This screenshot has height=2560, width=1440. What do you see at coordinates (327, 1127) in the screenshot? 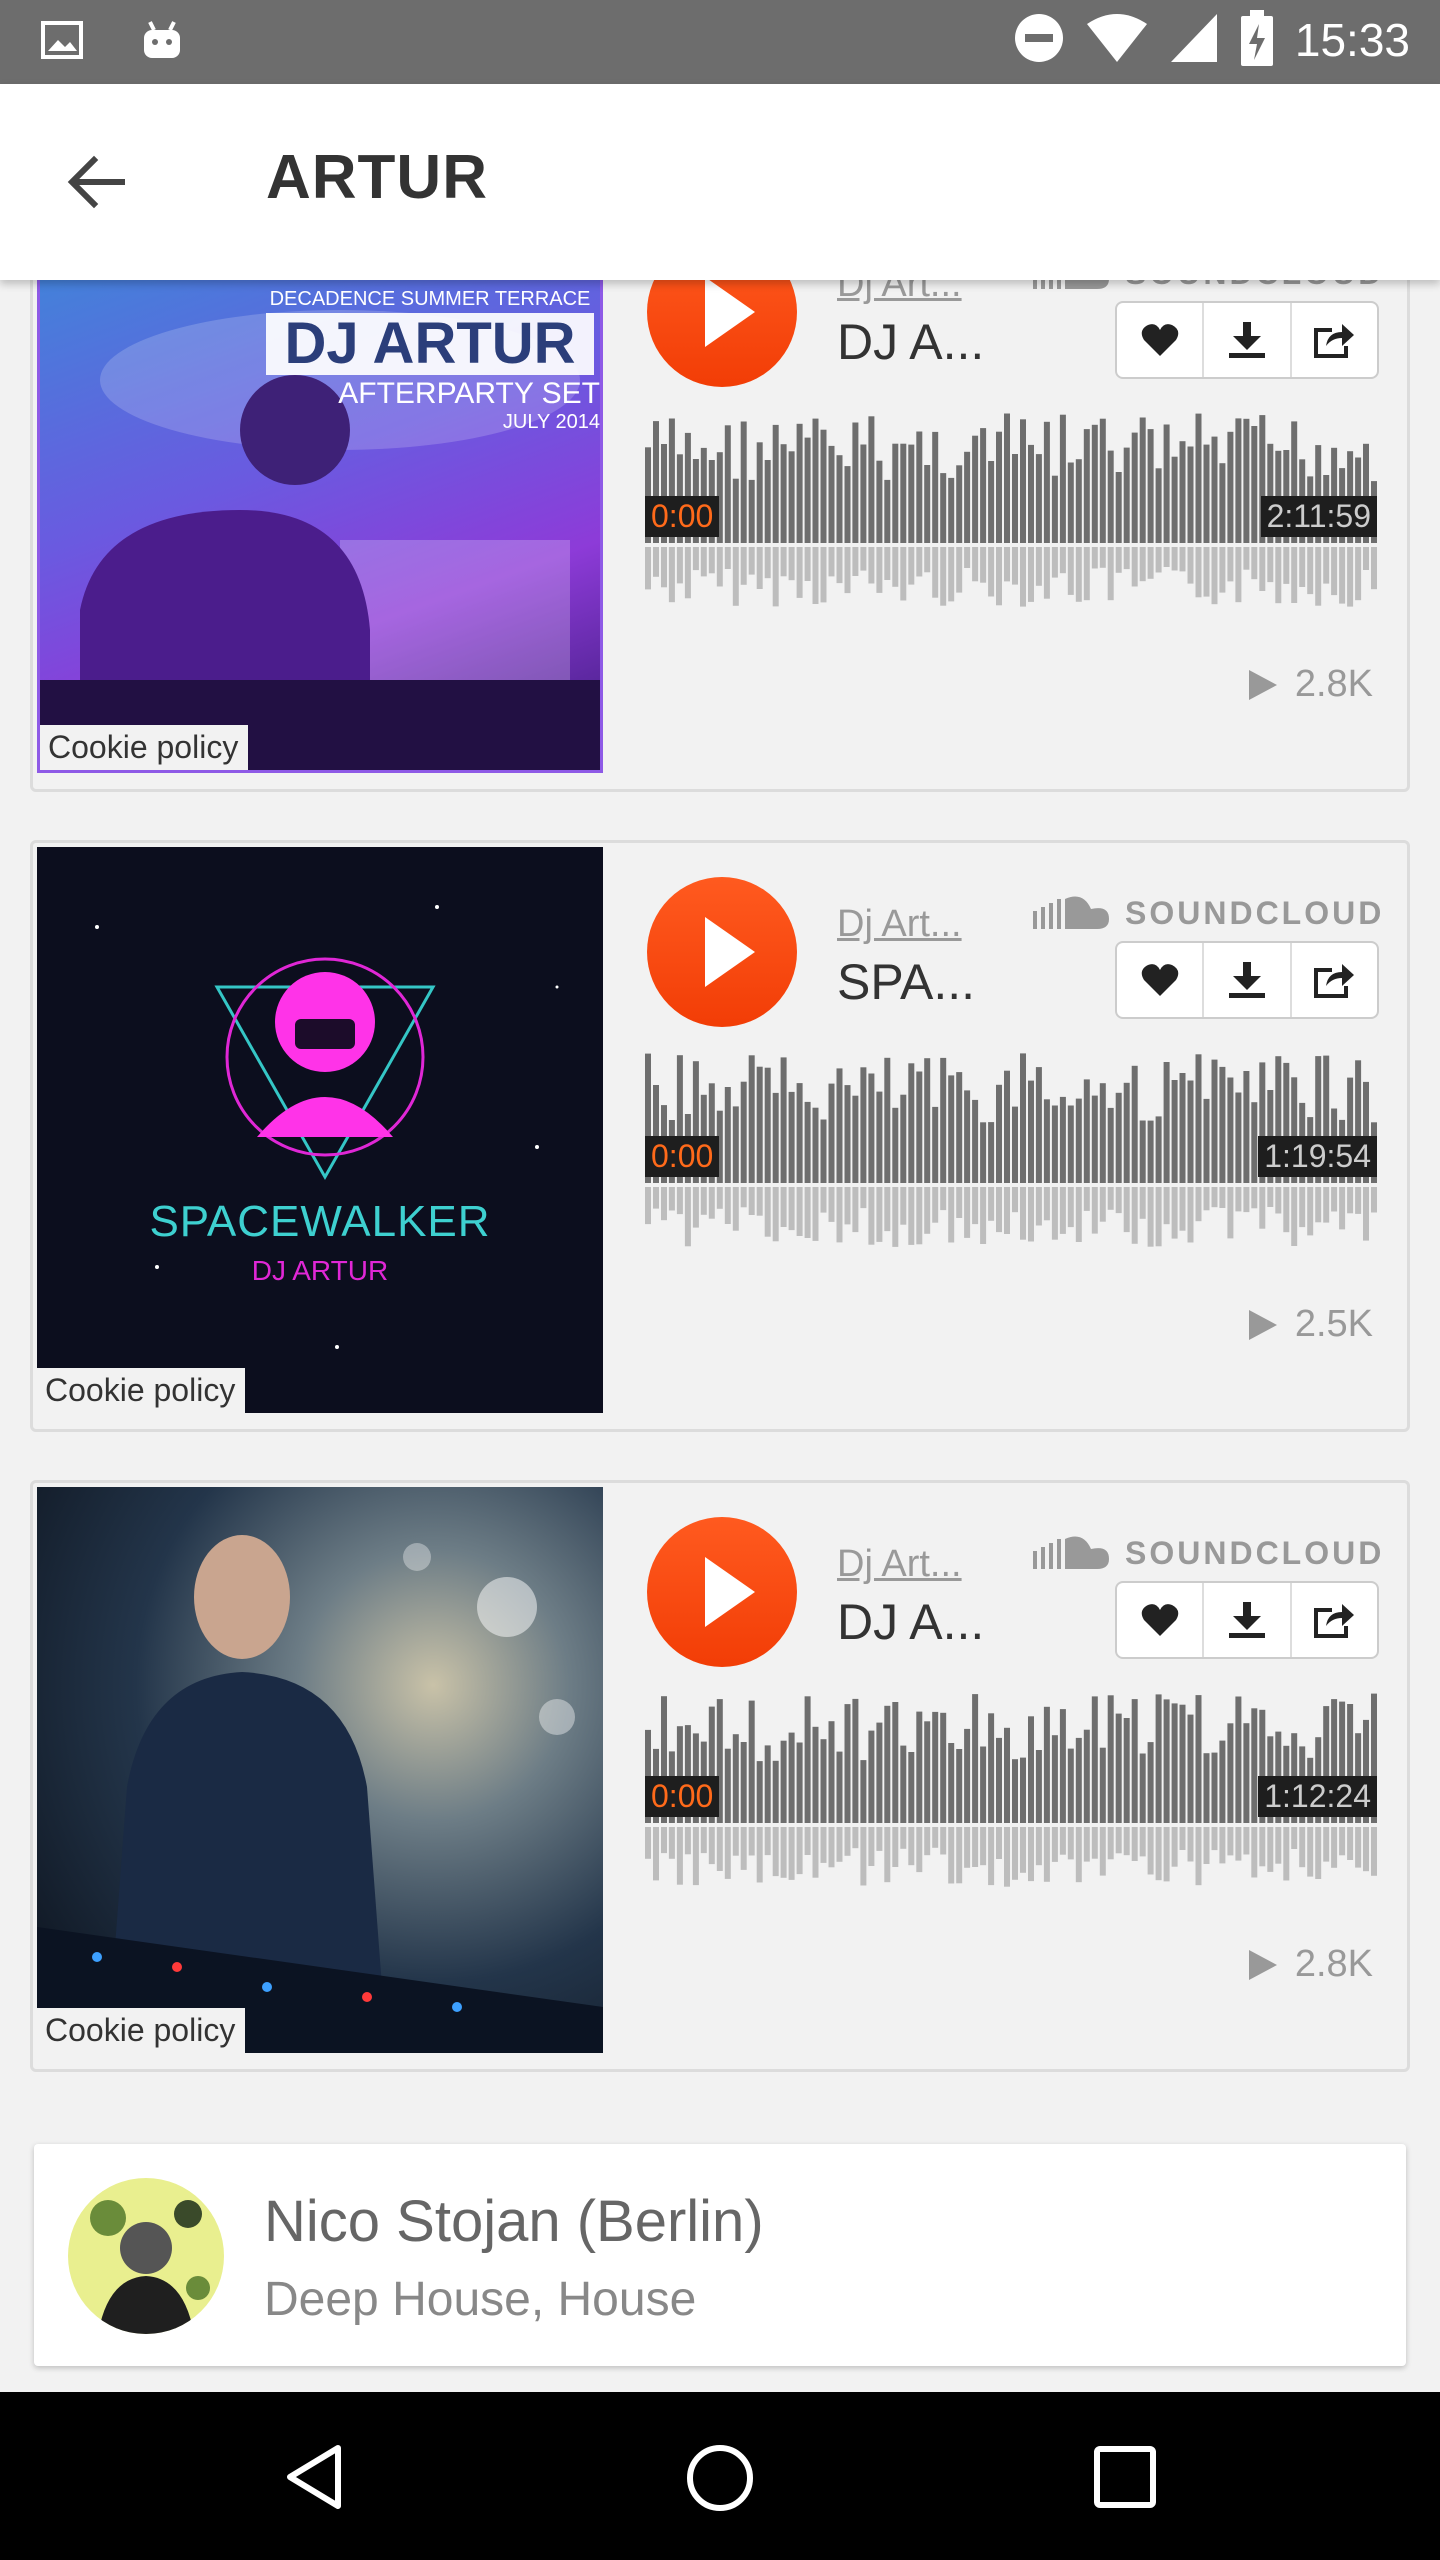
I see `cover-graphic` at bounding box center [327, 1127].